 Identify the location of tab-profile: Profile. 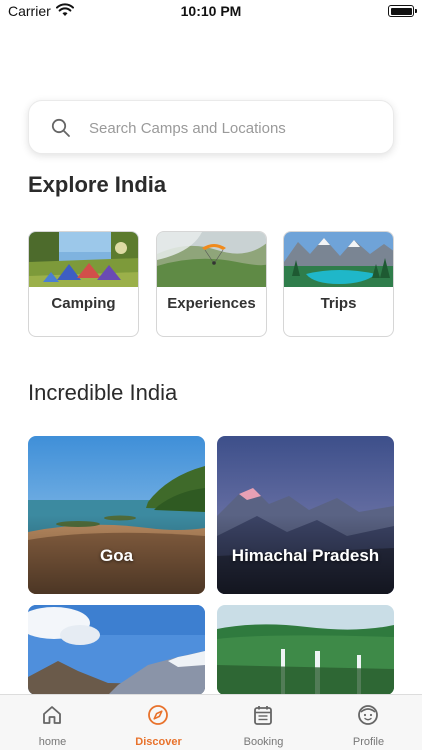
(368, 722).